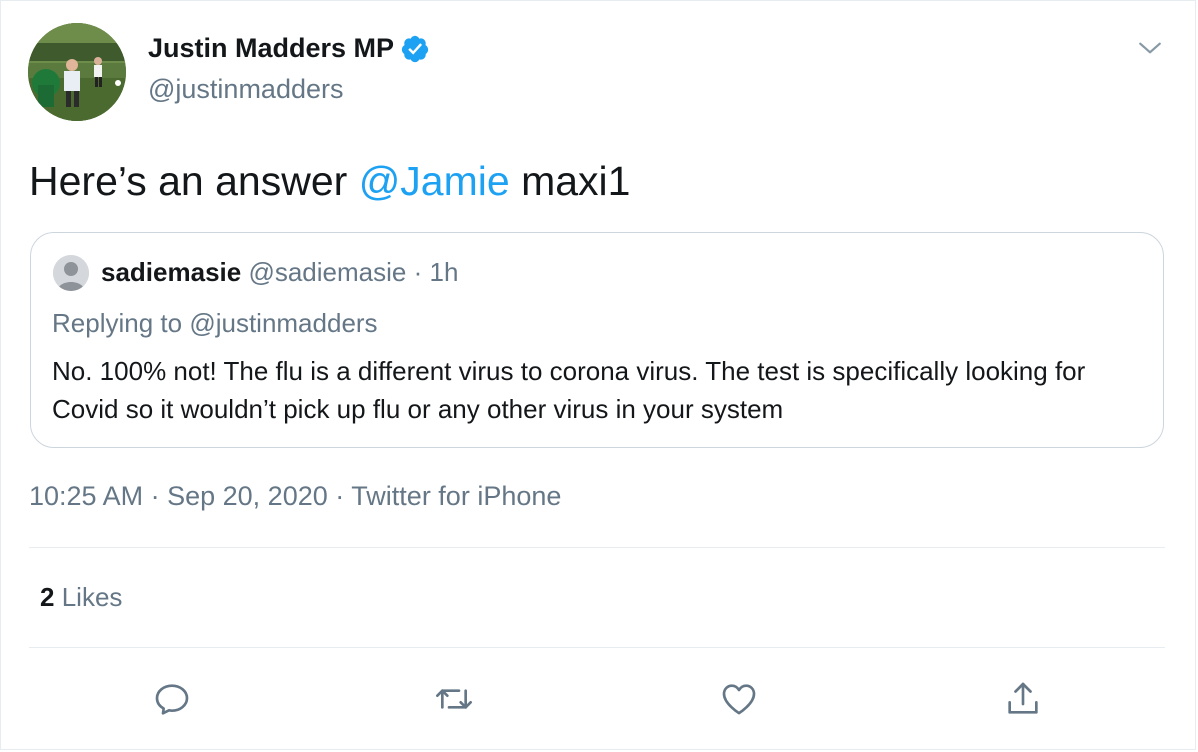 The height and width of the screenshot is (752, 1198). I want to click on retweet-icon, so click(454, 699).